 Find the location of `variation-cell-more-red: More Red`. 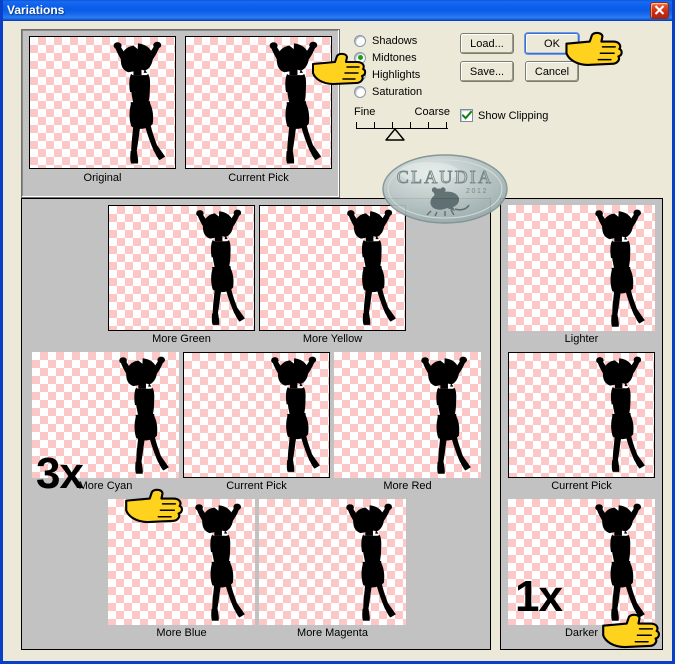

variation-cell-more-red: More Red is located at coordinates (407, 422).